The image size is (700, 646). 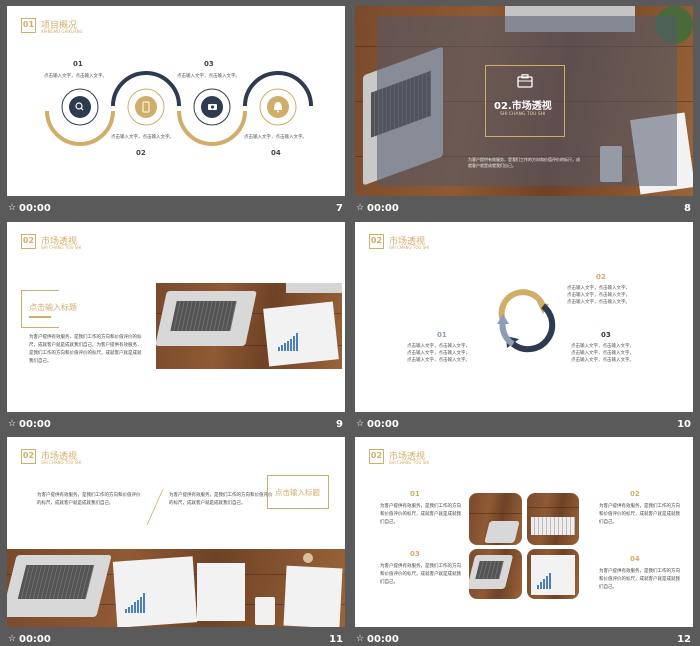 I want to click on block-label: 01, so click(x=415, y=494).